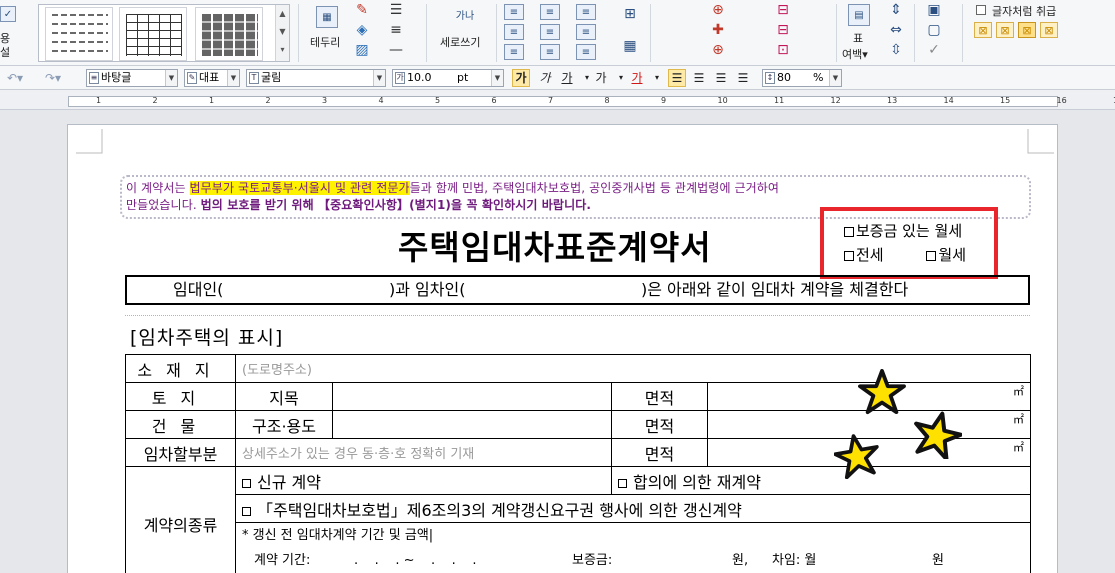 The height and width of the screenshot is (573, 1115). What do you see at coordinates (460, 42) in the screenshot?
I see `vertical-text-label: 세로쓰기` at bounding box center [460, 42].